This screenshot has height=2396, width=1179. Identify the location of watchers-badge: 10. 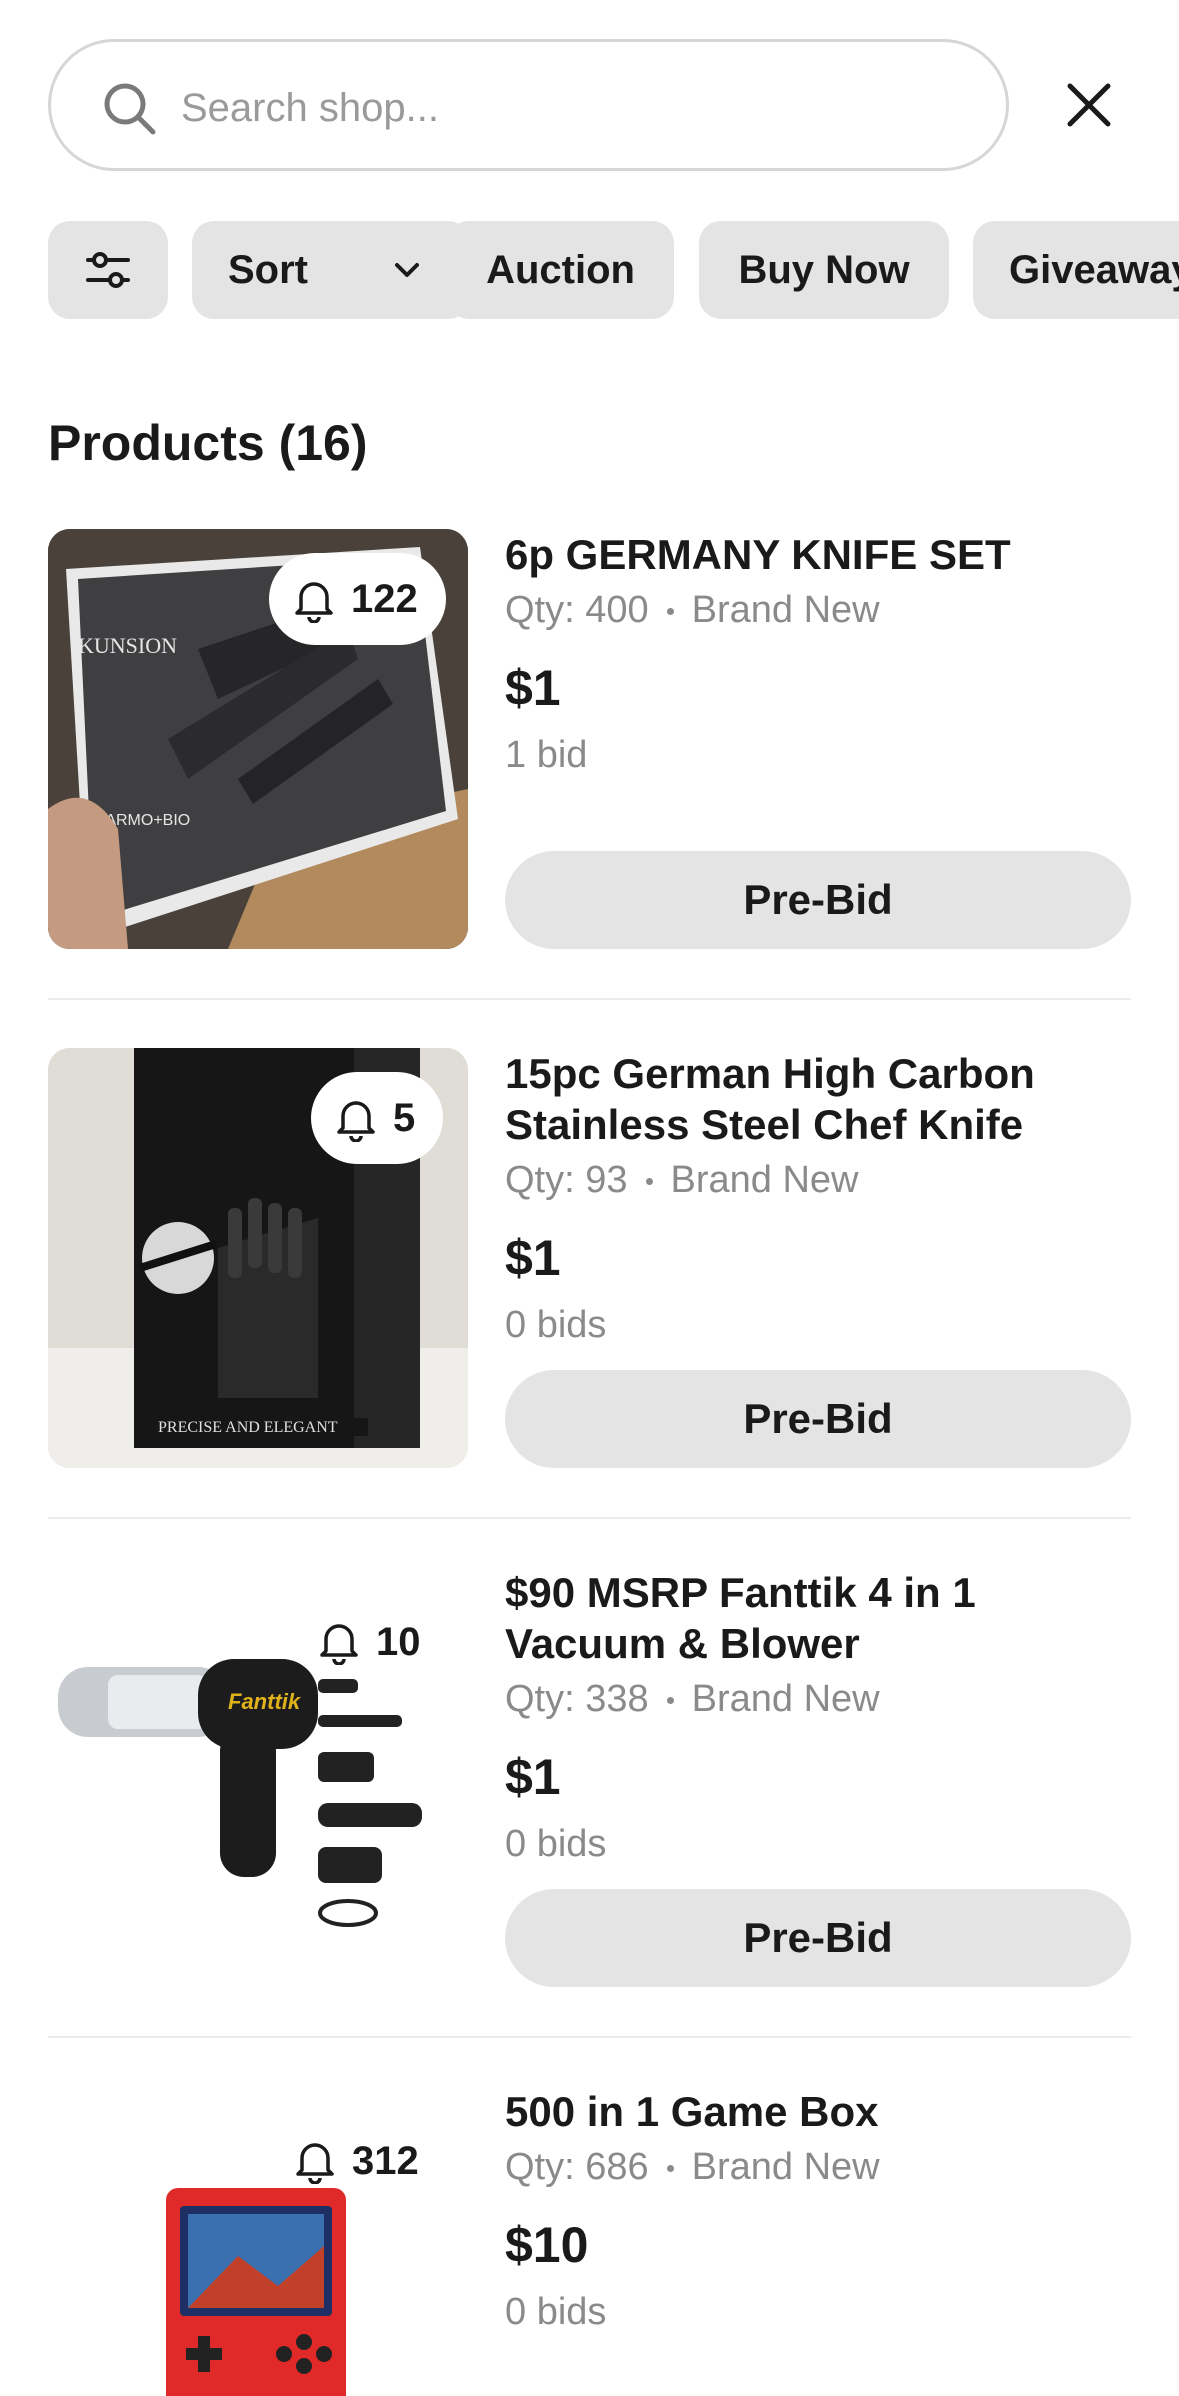
(376, 1642).